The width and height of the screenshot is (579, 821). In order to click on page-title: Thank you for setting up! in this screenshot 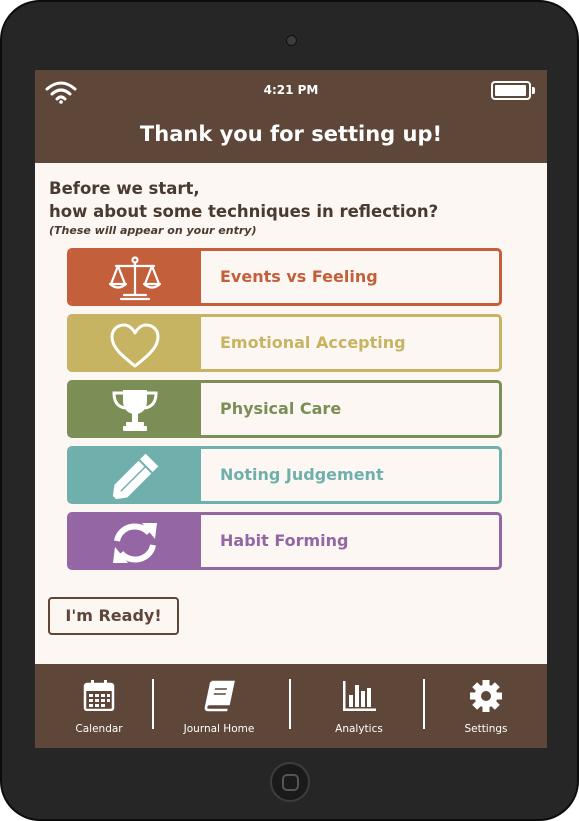, I will do `click(291, 134)`.